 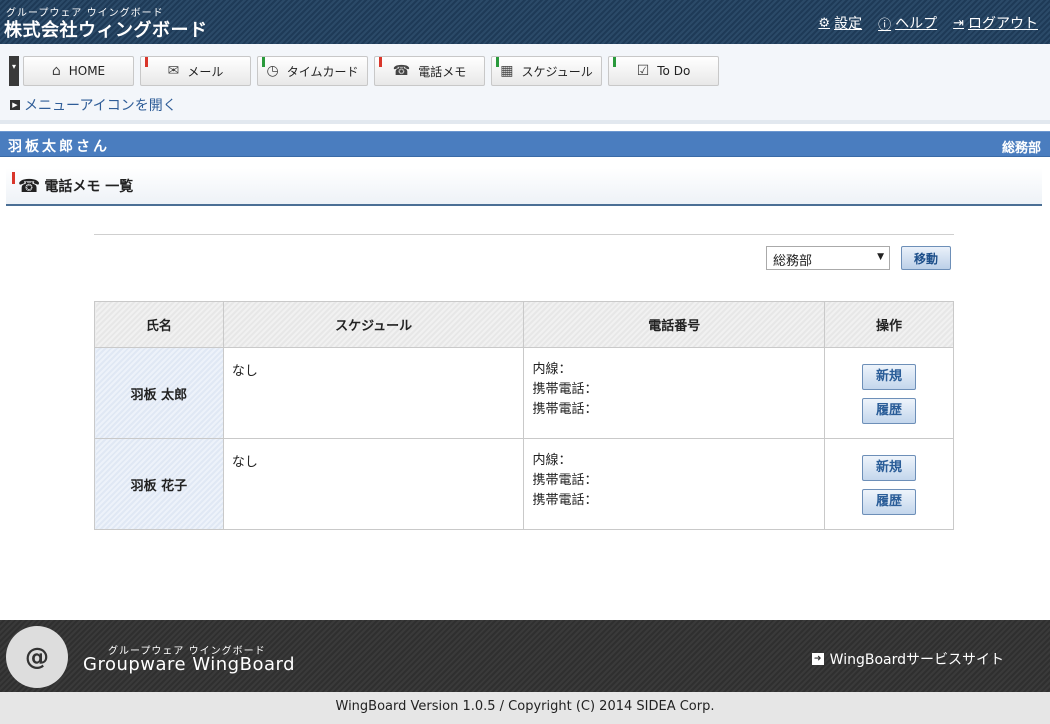 What do you see at coordinates (189, 664) in the screenshot?
I see `footer-product-name: Groupware WingBoard` at bounding box center [189, 664].